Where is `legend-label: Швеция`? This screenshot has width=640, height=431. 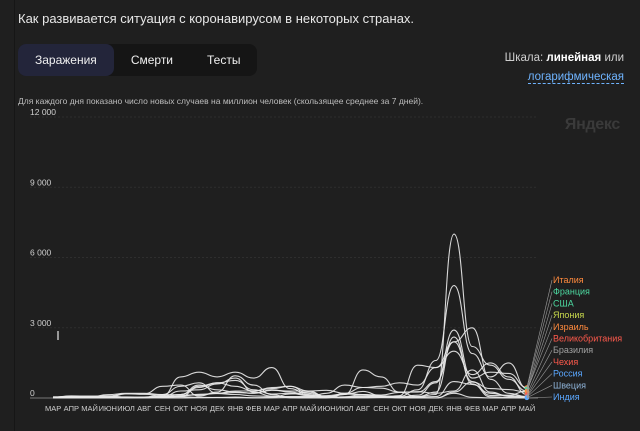 legend-label: Швеция is located at coordinates (569, 385).